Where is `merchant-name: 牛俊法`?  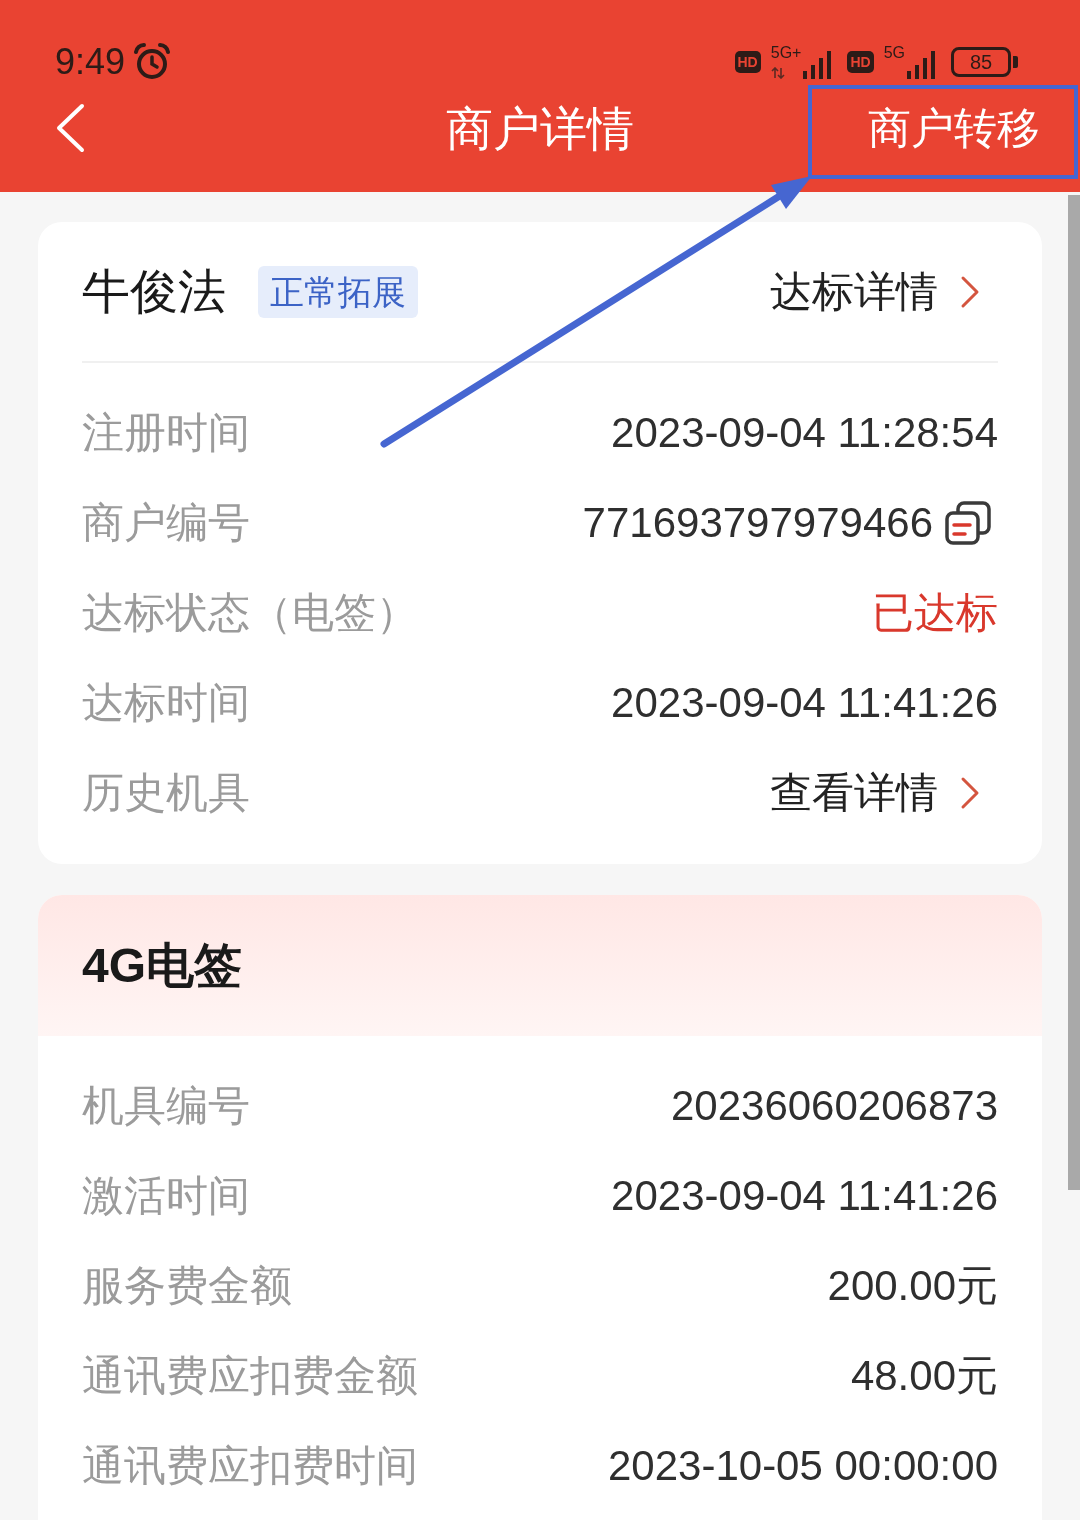 merchant-name: 牛俊法 is located at coordinates (154, 291).